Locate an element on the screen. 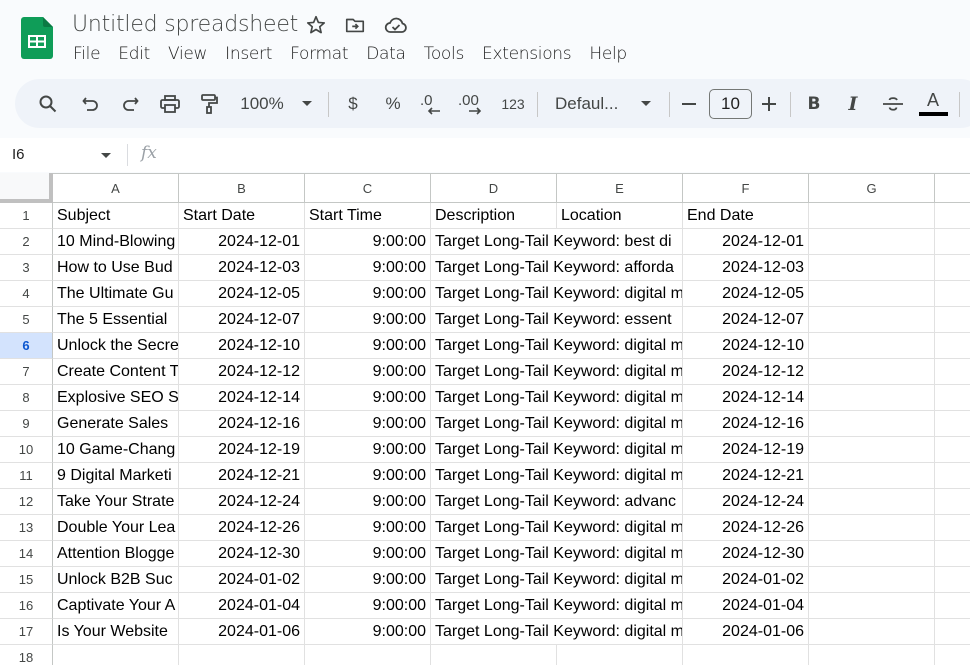 The height and width of the screenshot is (665, 970). cell-start-date: 2024-12-24 is located at coordinates (242, 502).